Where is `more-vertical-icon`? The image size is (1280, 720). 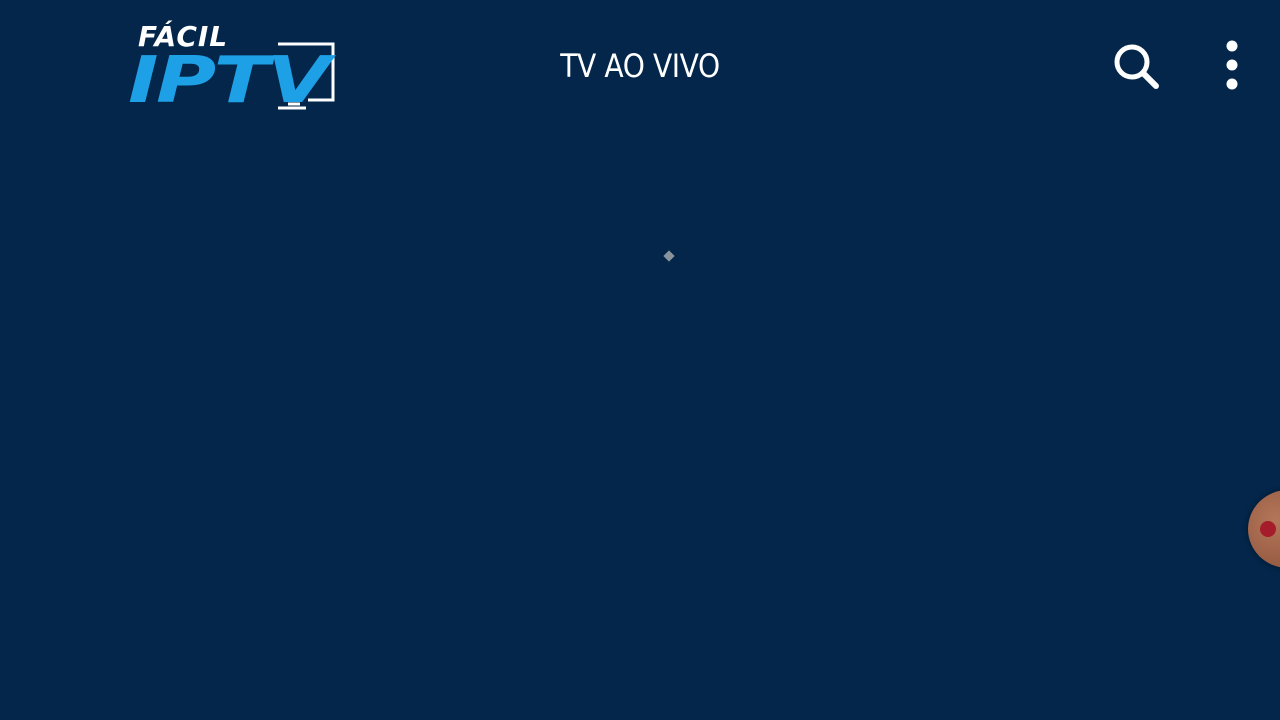
more-vertical-icon is located at coordinates (1232, 65).